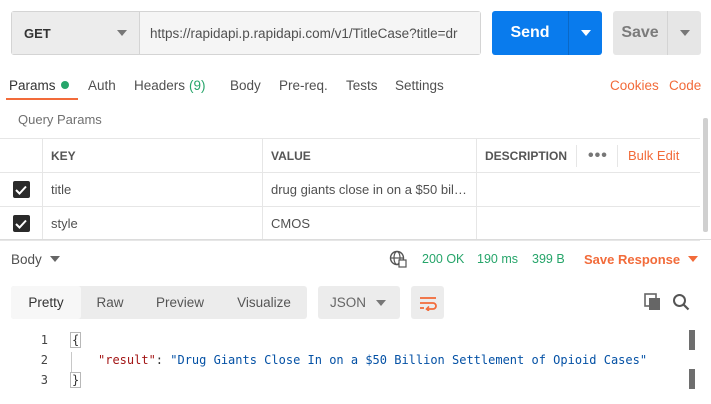 The height and width of the screenshot is (404, 711). What do you see at coordinates (632, 259) in the screenshot?
I see `save-response-label: Save Response` at bounding box center [632, 259].